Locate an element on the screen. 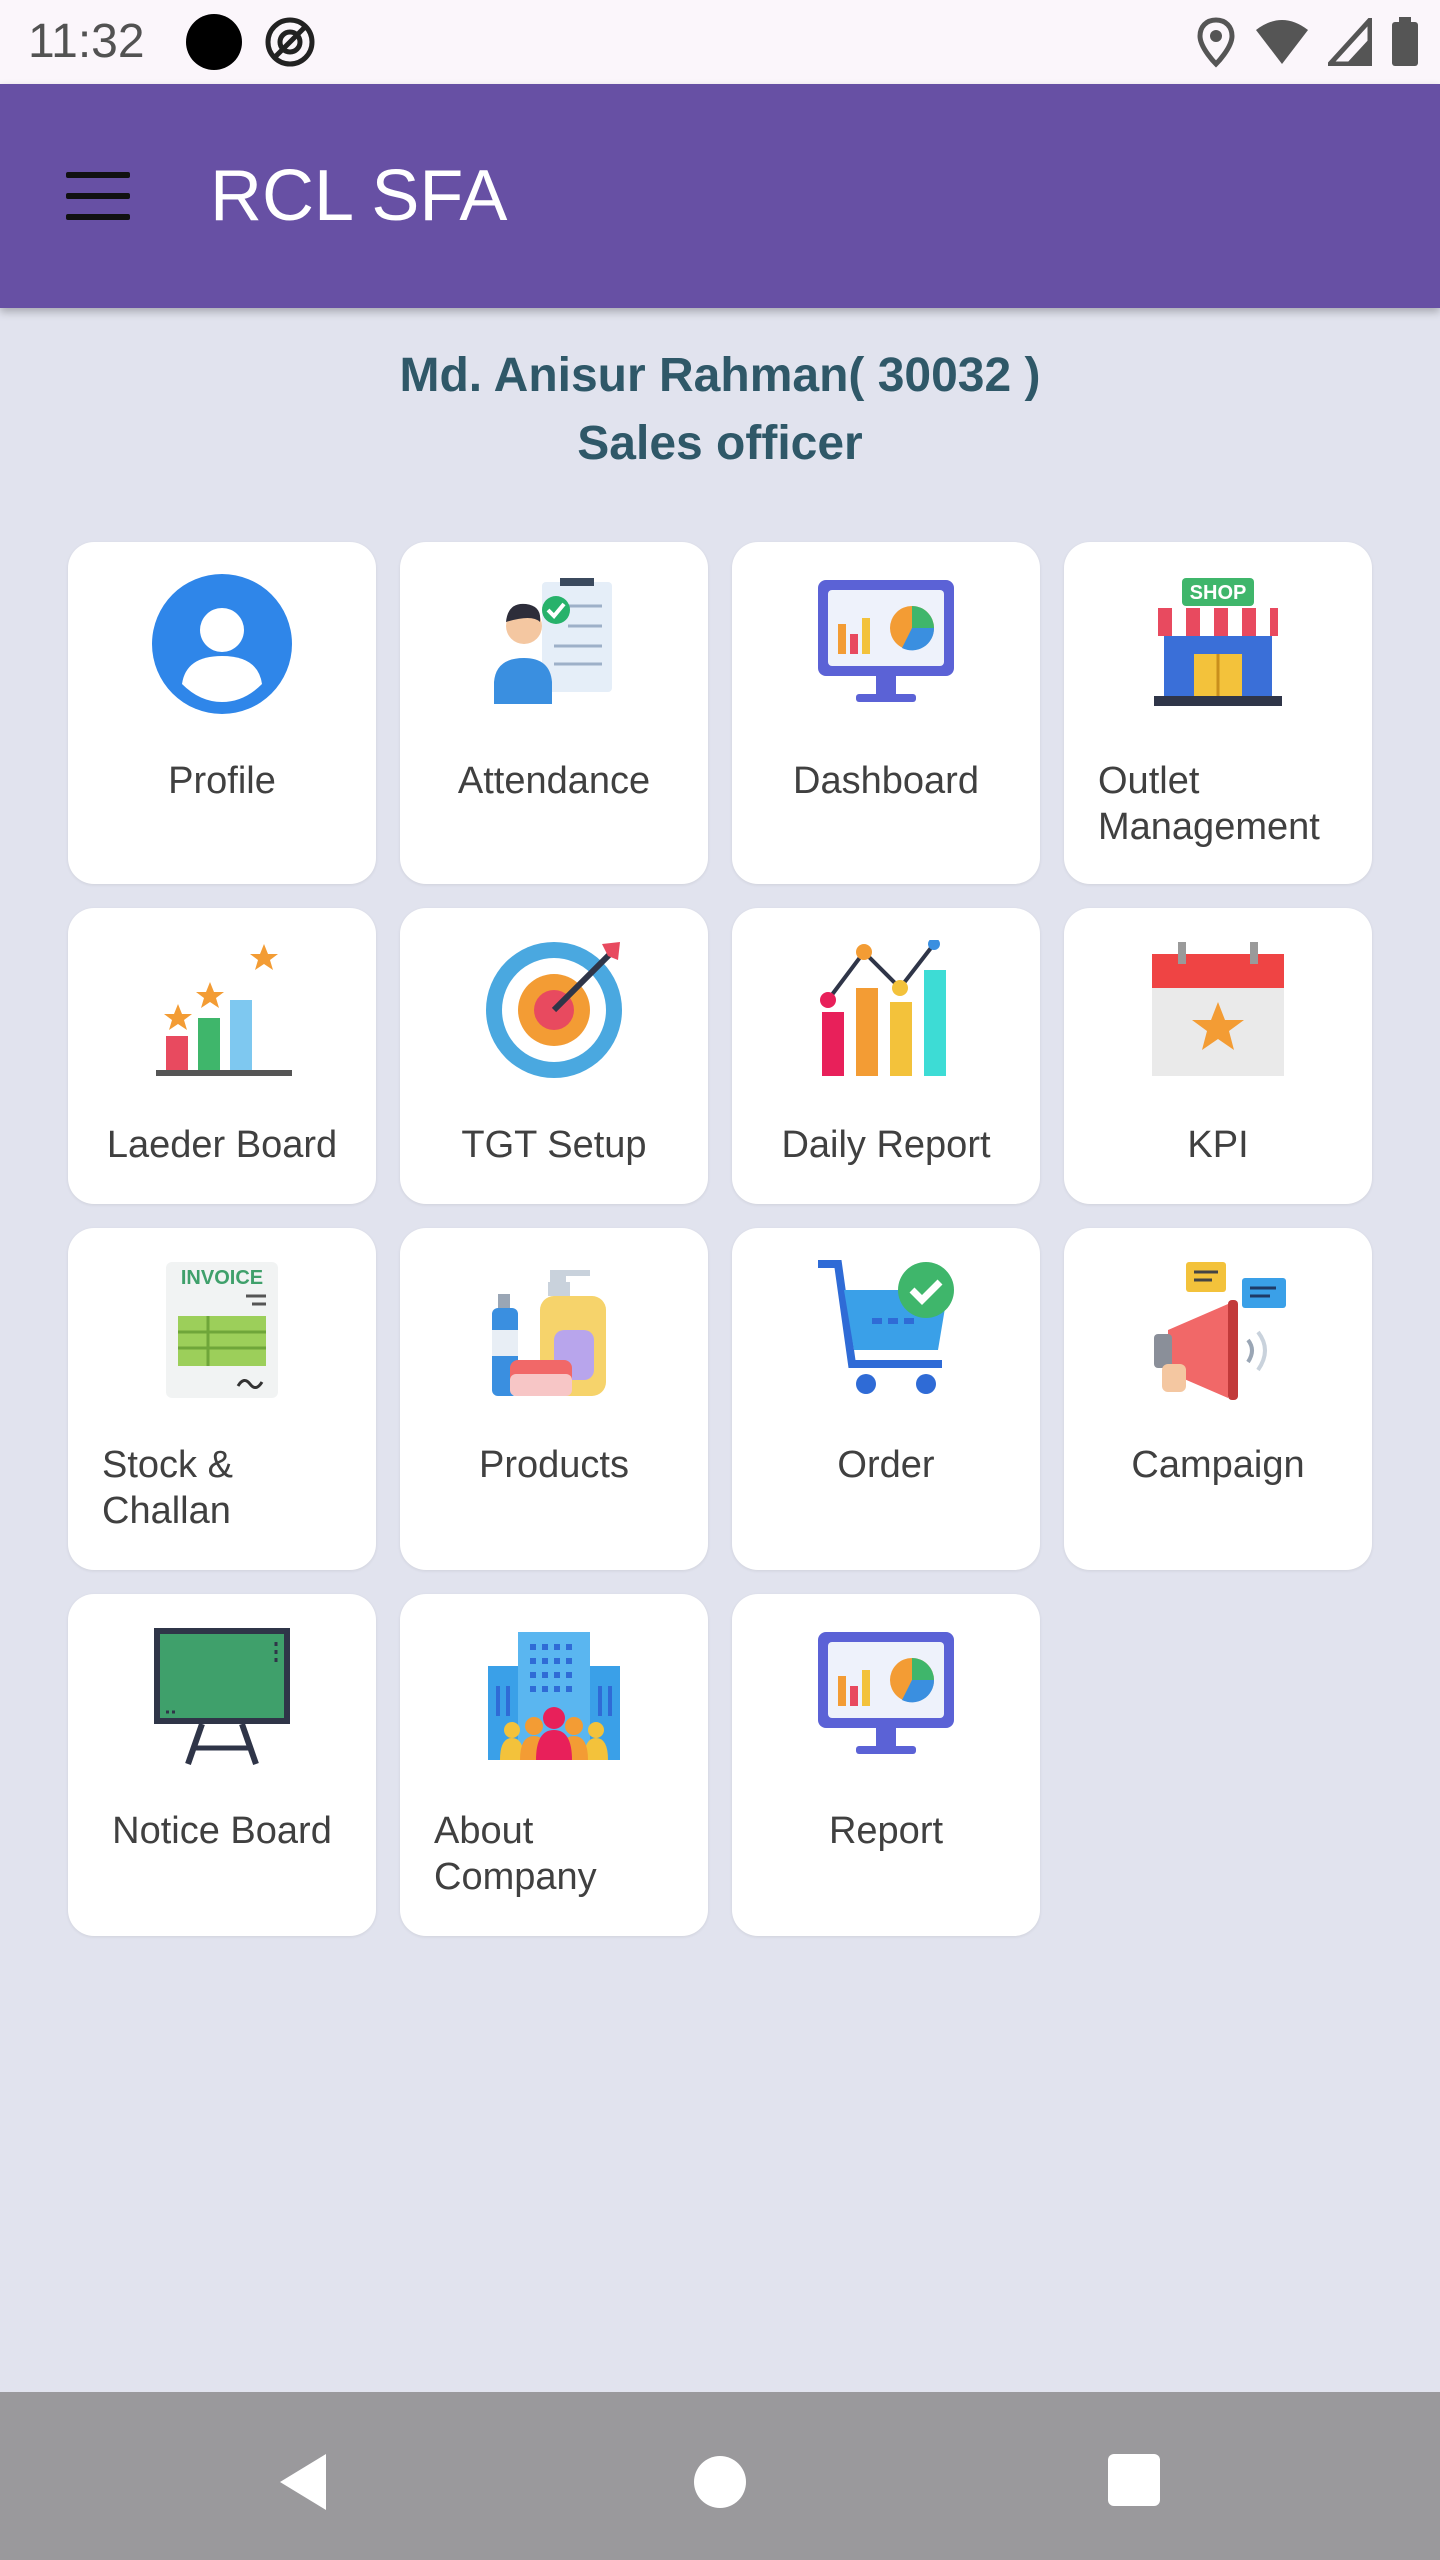 This screenshot has height=2560, width=1440. tile-daily-report: Daily Report is located at coordinates (886, 1056).